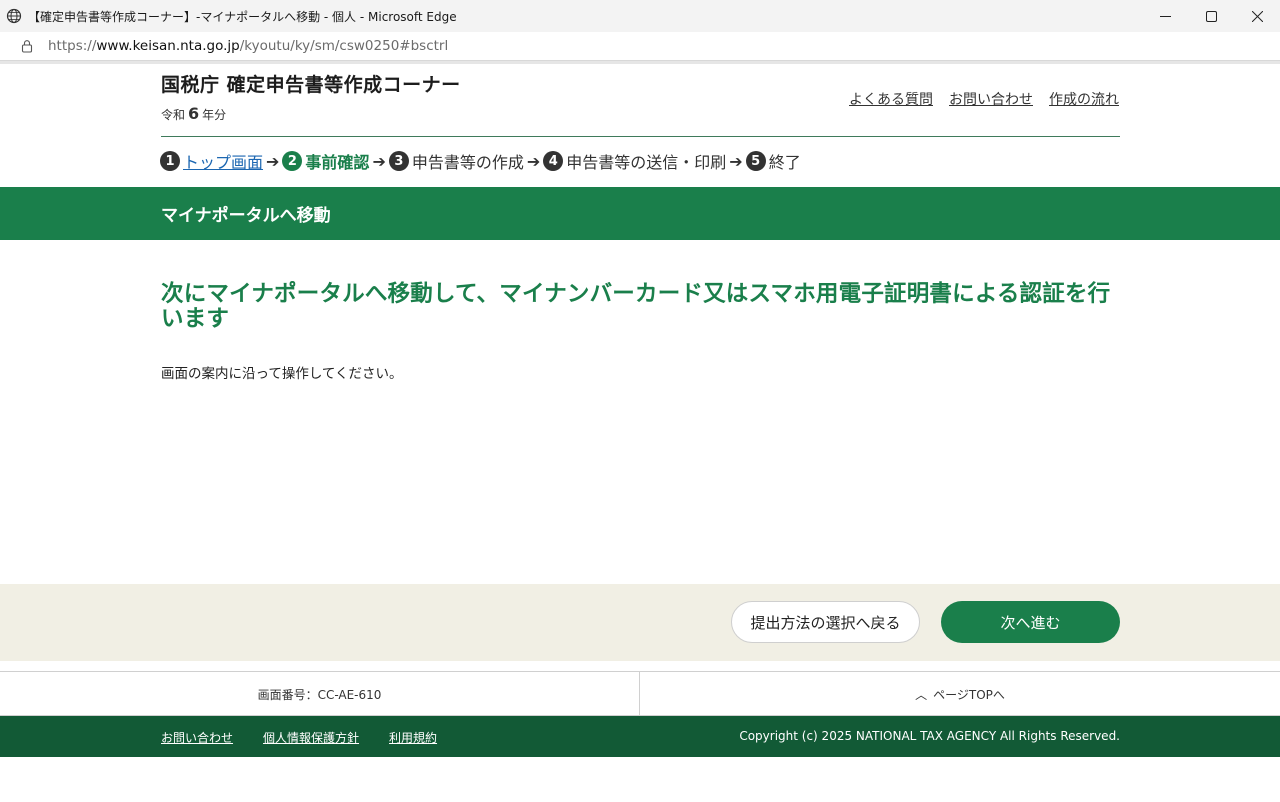  I want to click on instruction-text: 画面の案内に沿って操作してください。, so click(282, 374).